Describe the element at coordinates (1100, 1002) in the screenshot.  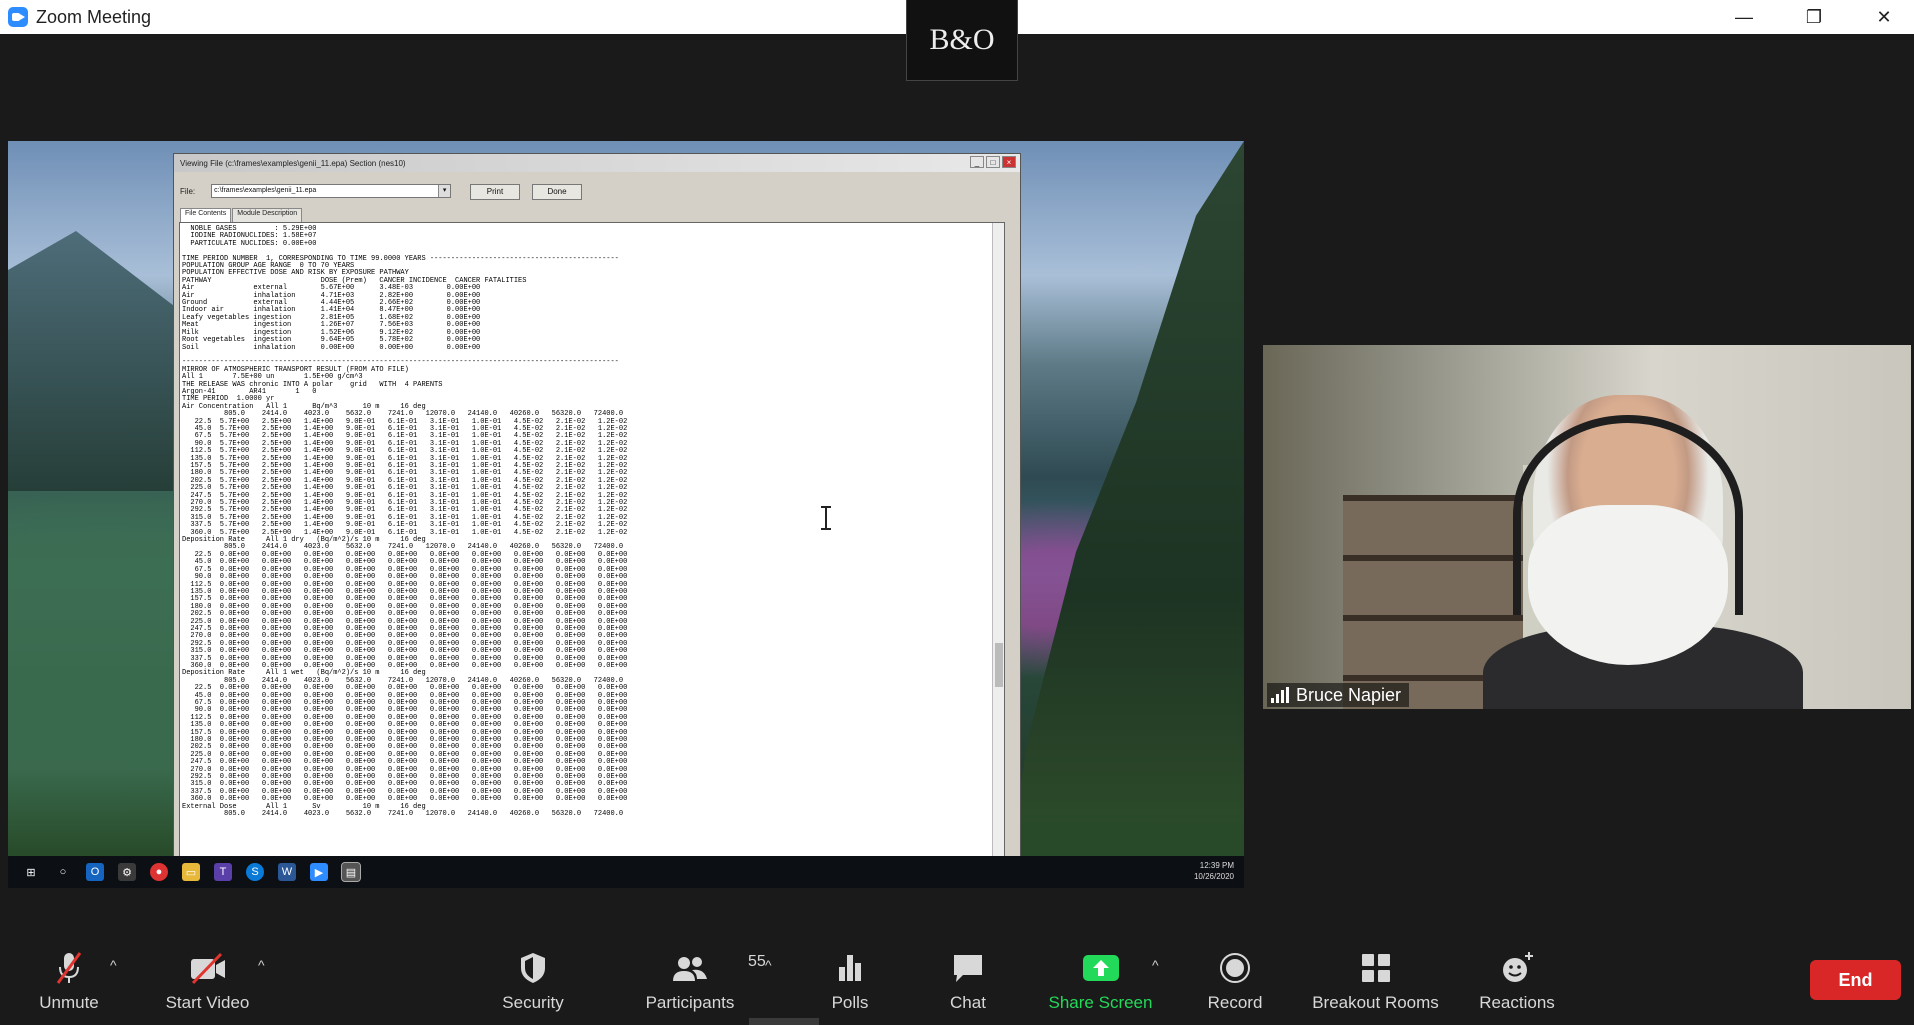
I see `share-screen-label: Share Screen` at that location.